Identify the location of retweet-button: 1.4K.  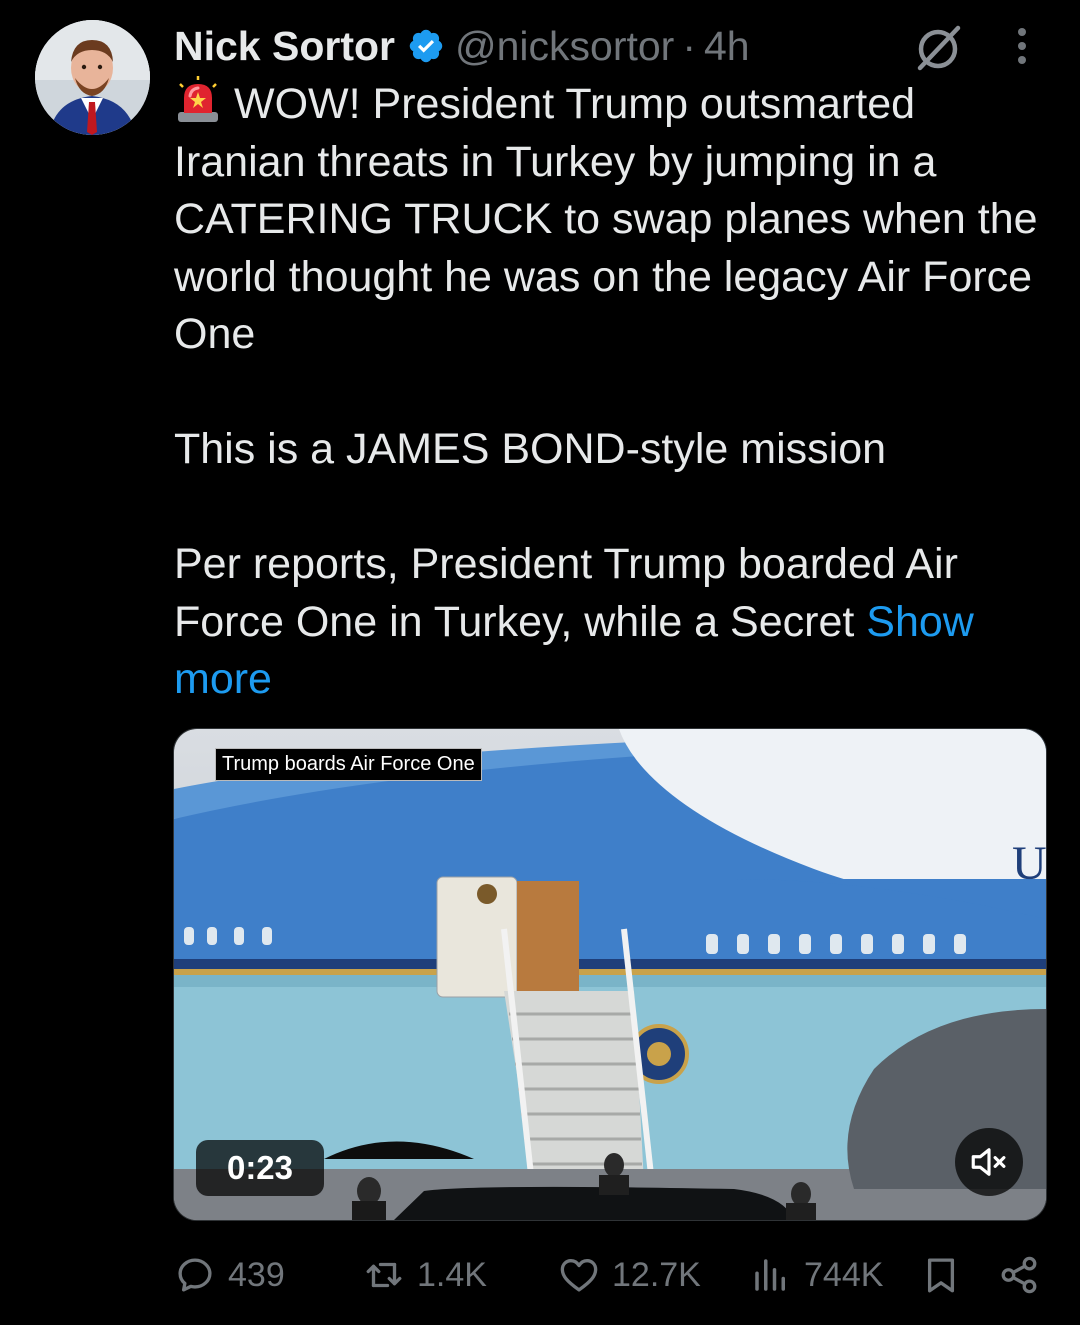
(425, 1275).